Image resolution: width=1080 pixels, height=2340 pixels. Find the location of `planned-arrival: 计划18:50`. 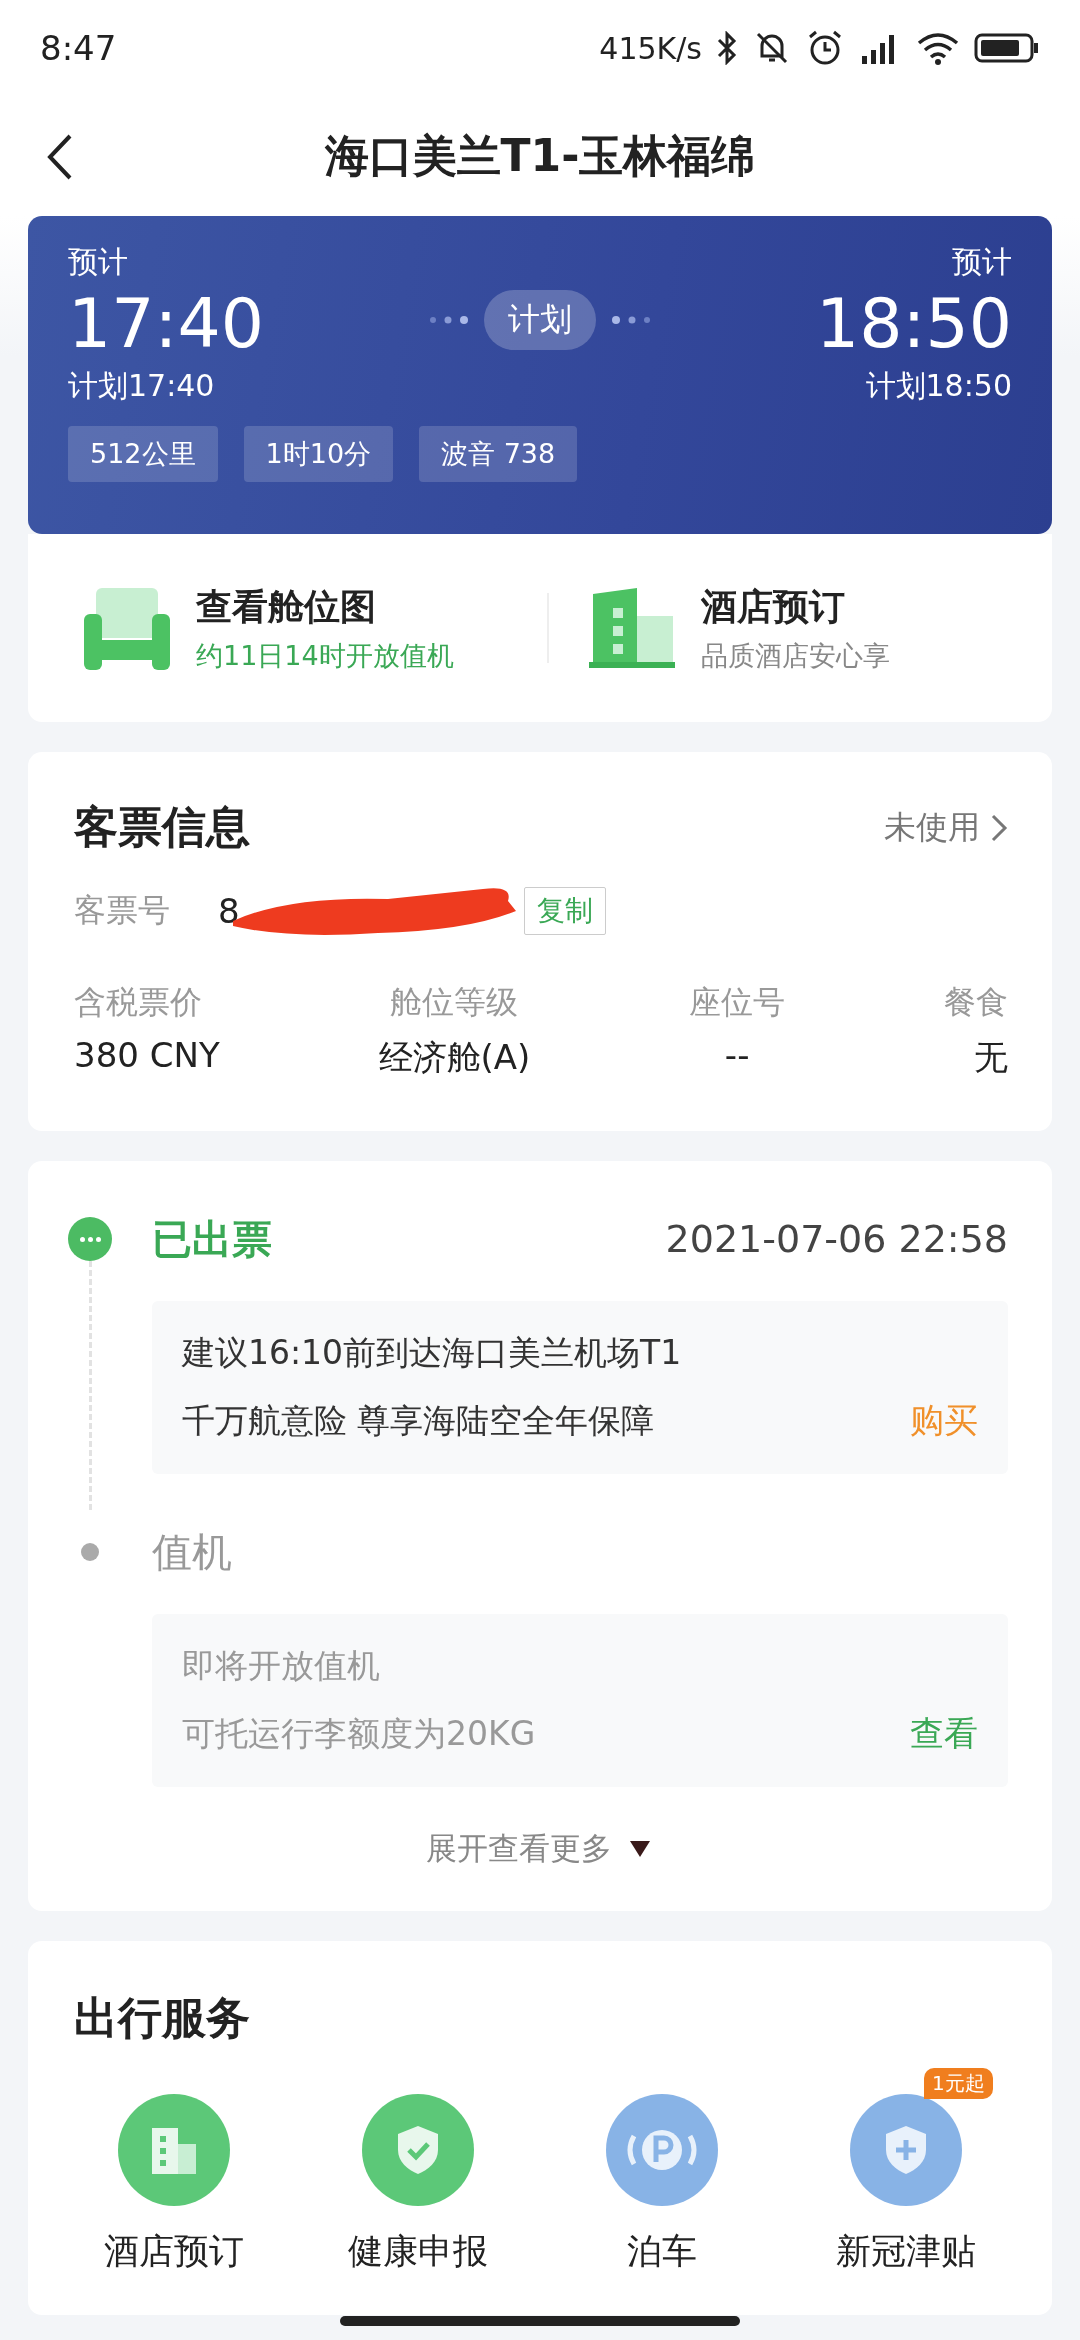

planned-arrival: 计划18:50 is located at coordinates (938, 386).